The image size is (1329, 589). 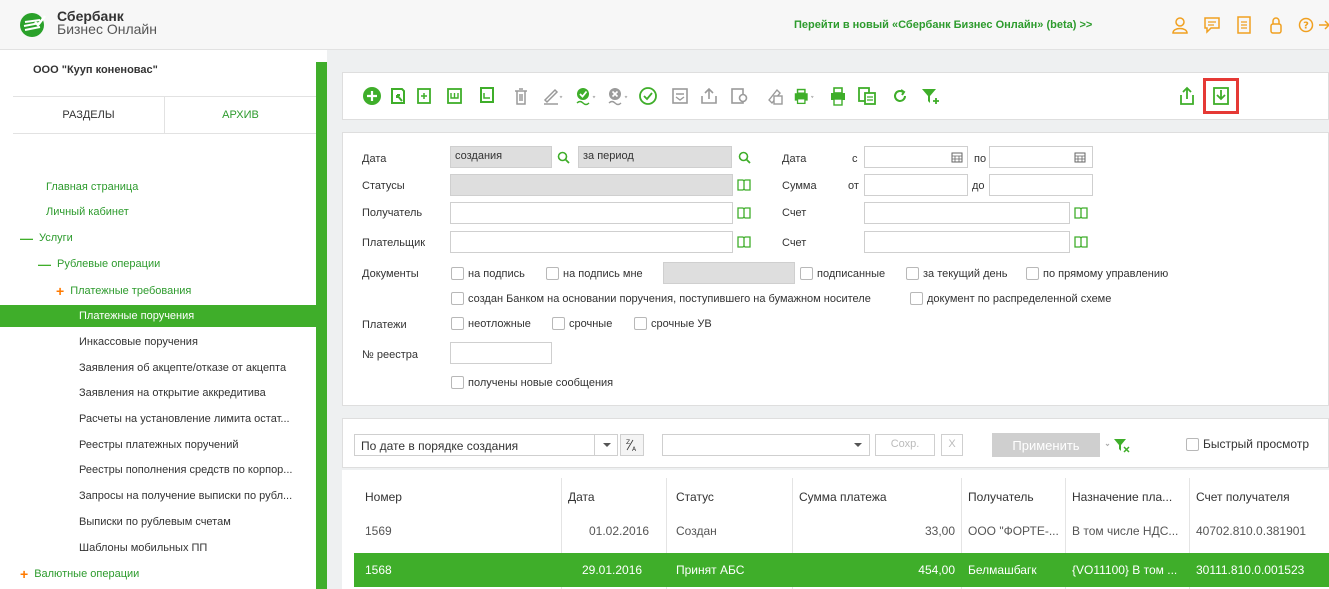 What do you see at coordinates (1010, 298) in the screenshot?
I see `checkbox-distributed: документ по распределенной схеме` at bounding box center [1010, 298].